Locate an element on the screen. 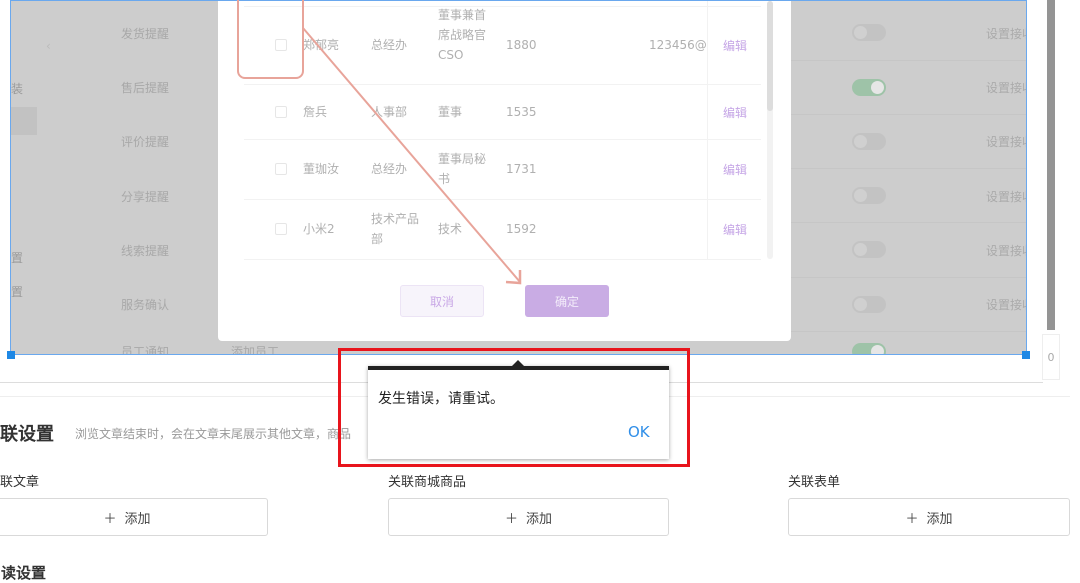  annotation-overlay is located at coordinates (379, 142).